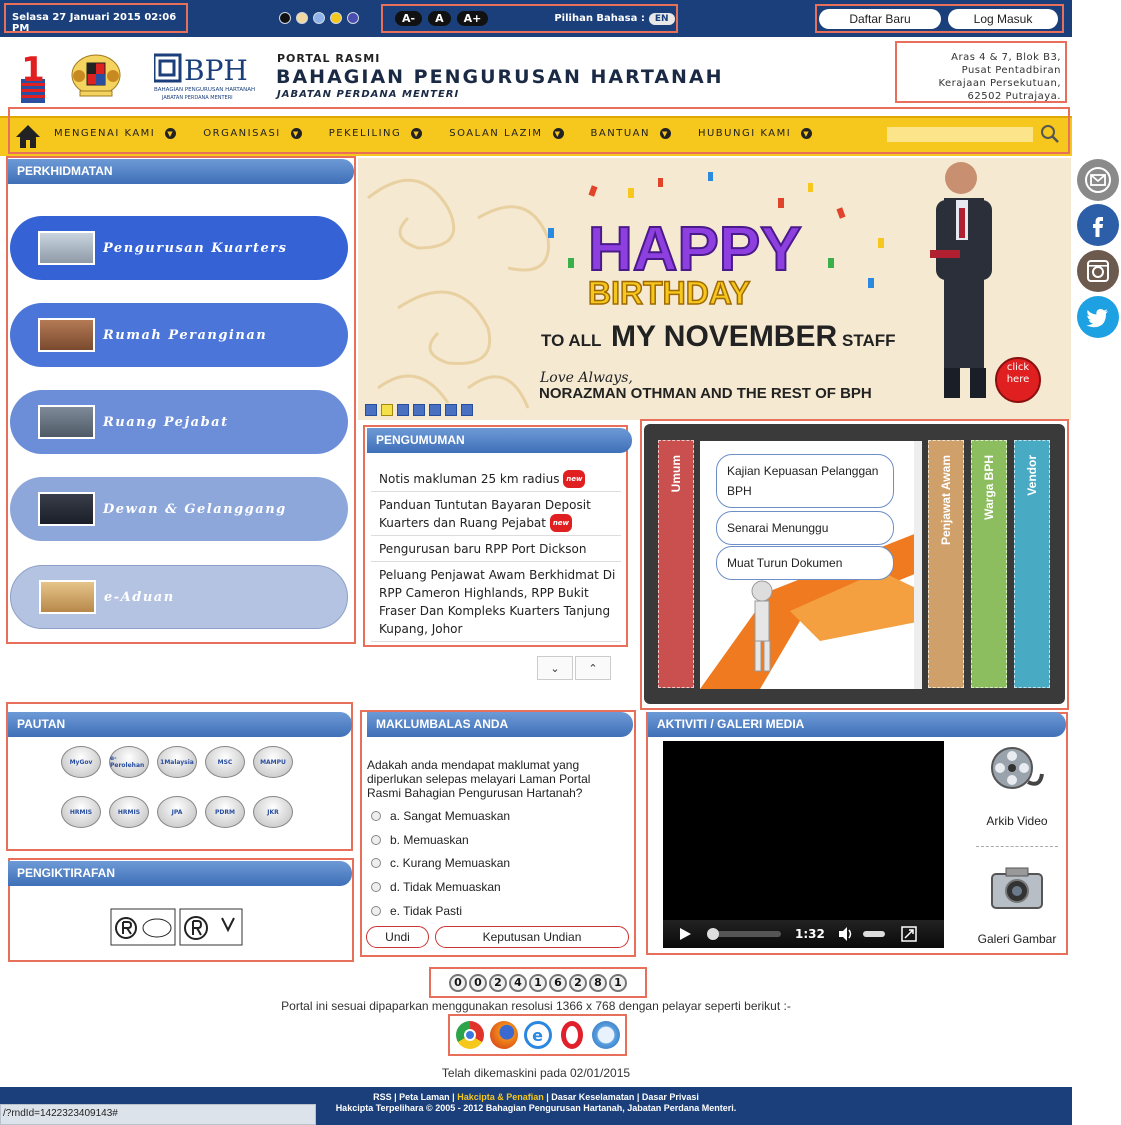 The image size is (1121, 1125). What do you see at coordinates (803, 844) in the screenshot?
I see `video-player` at bounding box center [803, 844].